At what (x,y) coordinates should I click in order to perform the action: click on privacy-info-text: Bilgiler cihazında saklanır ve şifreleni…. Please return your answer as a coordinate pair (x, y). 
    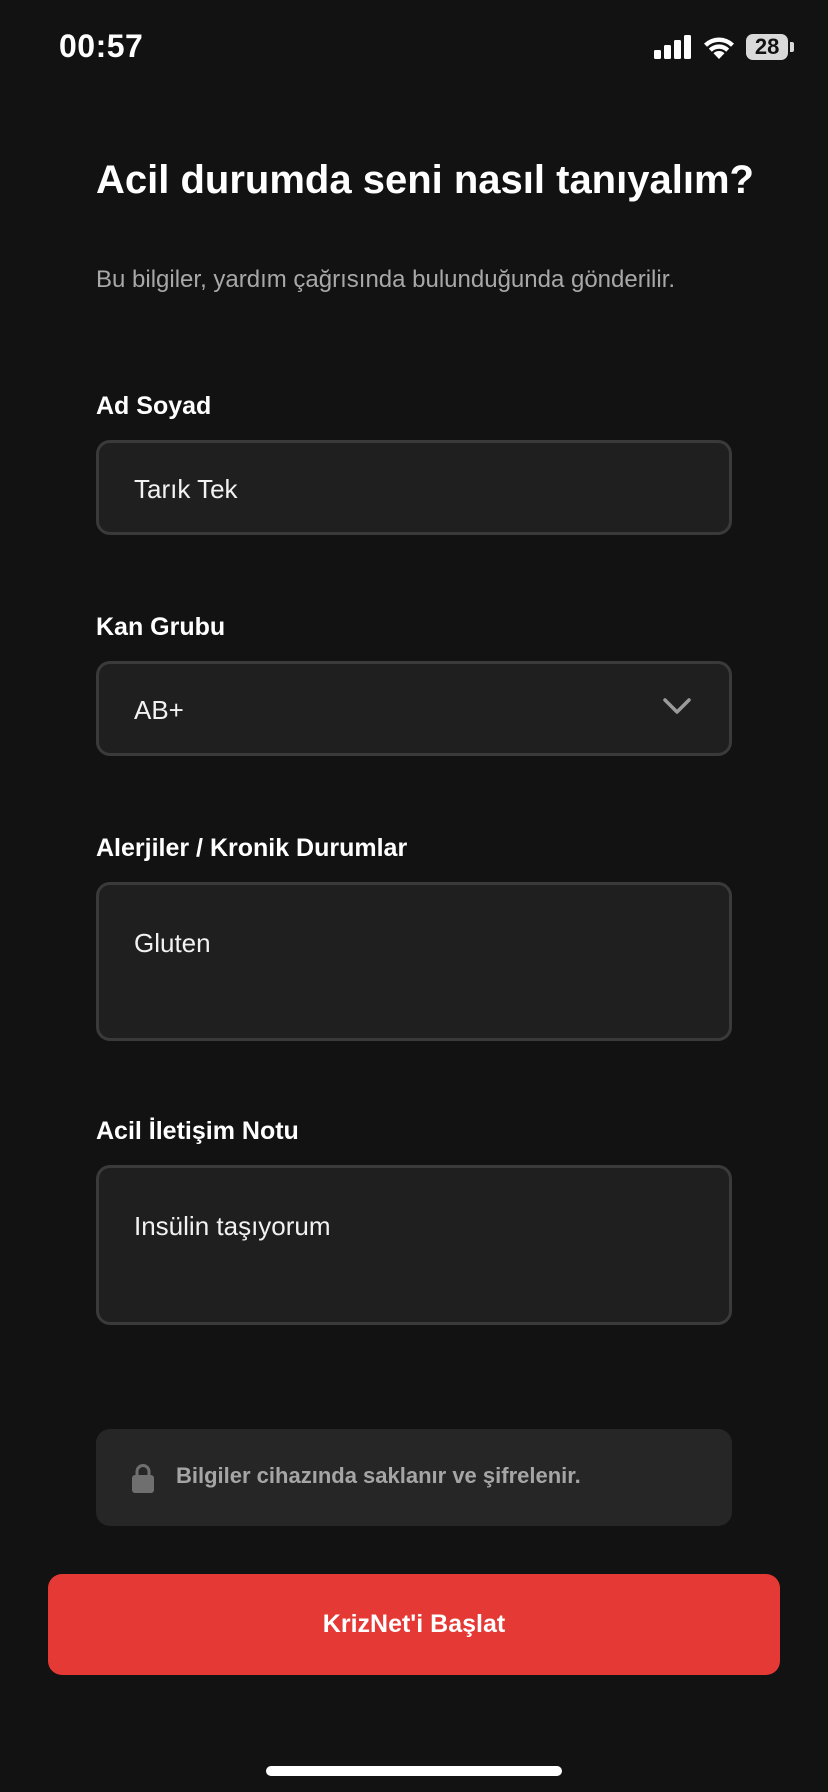
    Looking at the image, I should click on (378, 1475).